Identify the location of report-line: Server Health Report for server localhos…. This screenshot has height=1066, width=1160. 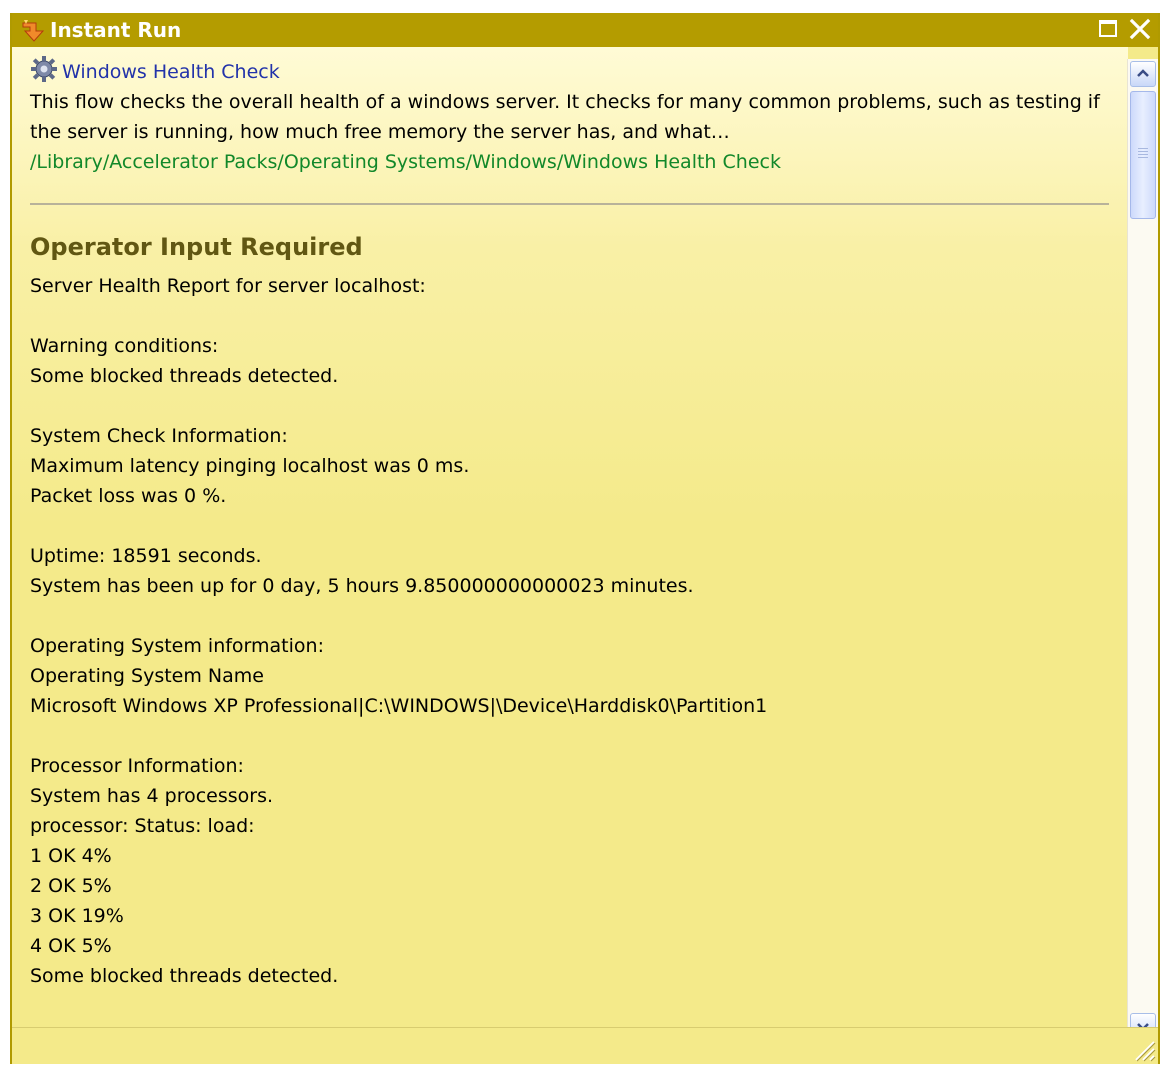
(228, 286).